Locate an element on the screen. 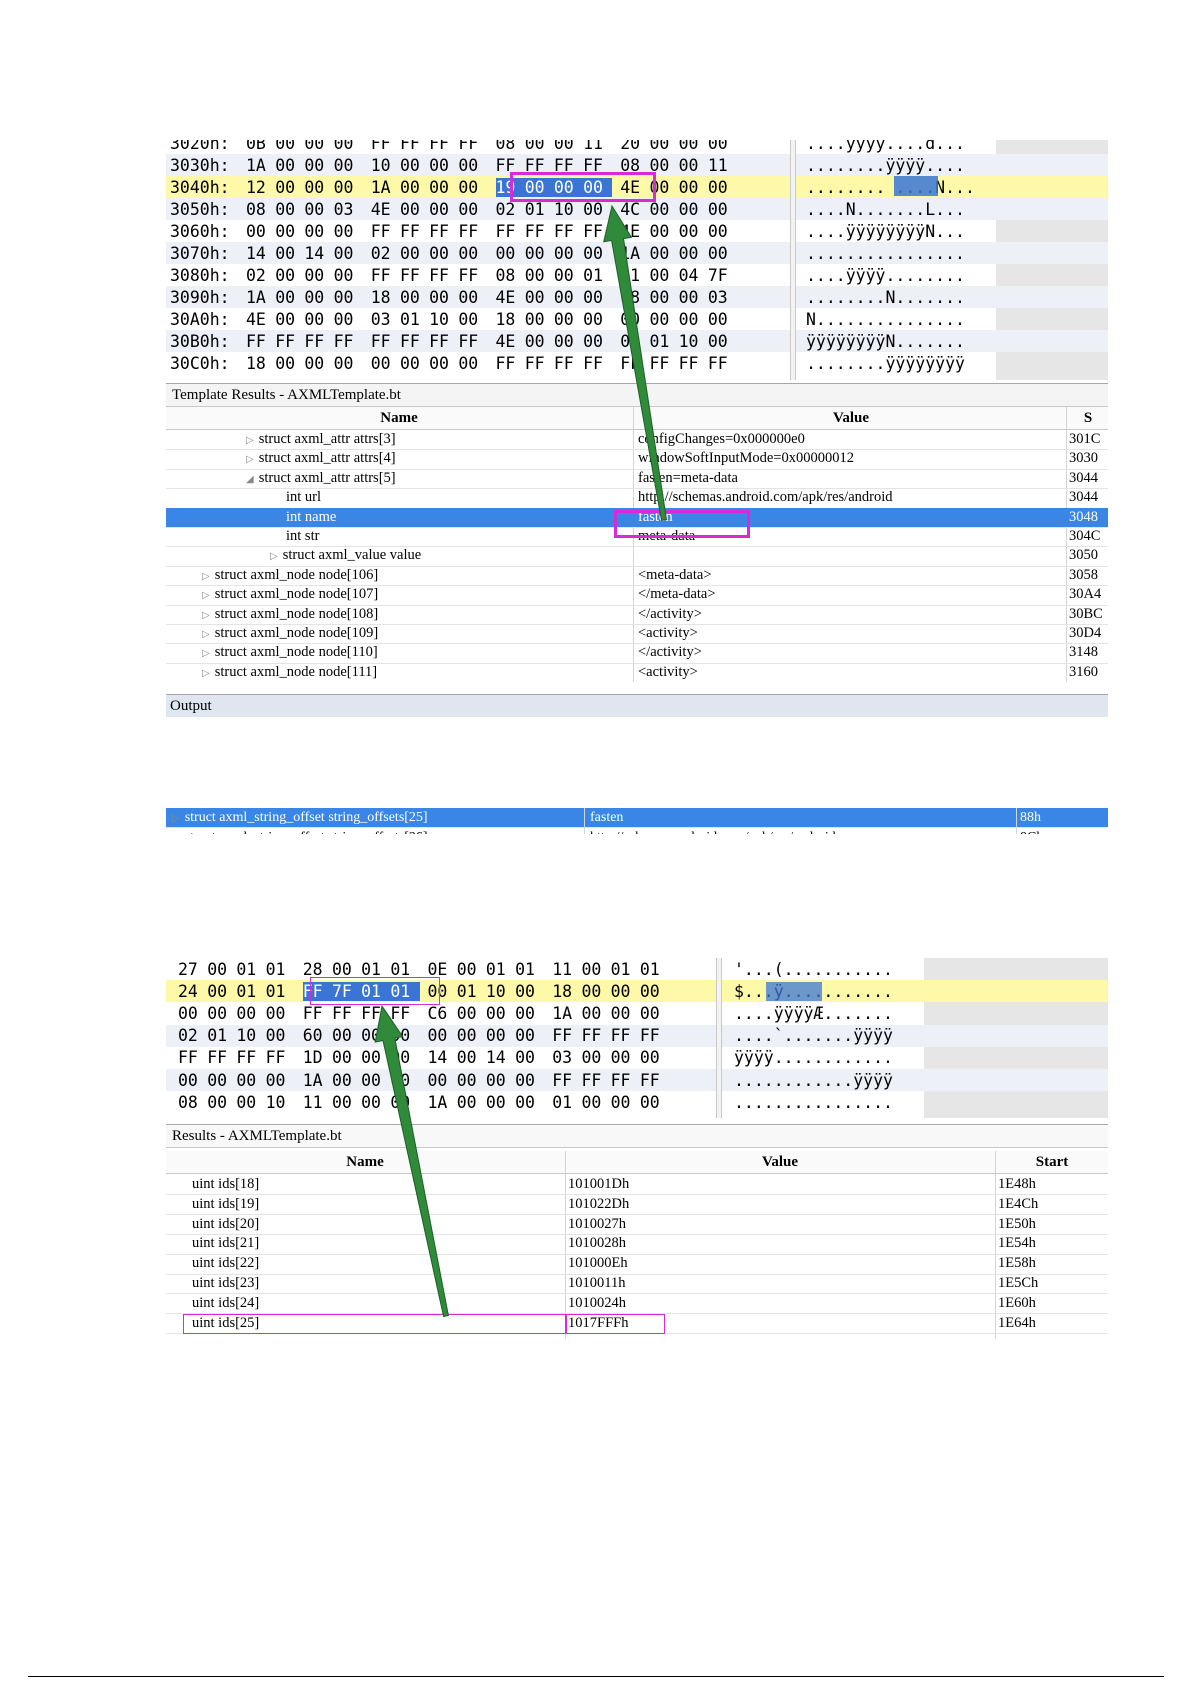  page-footer-rule is located at coordinates (596, 1676).